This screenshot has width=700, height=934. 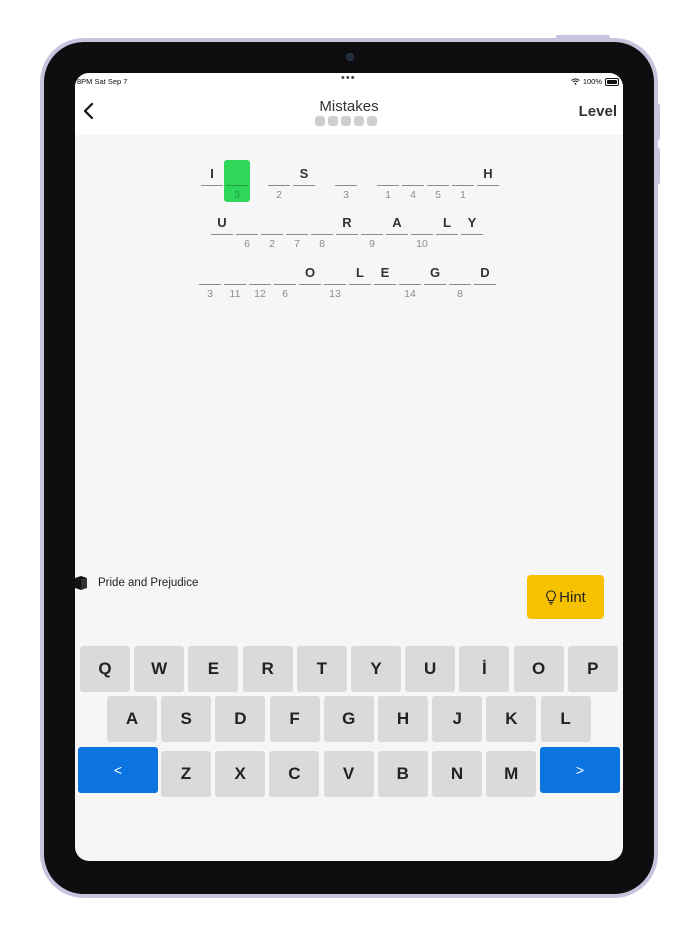 What do you see at coordinates (402, 774) in the screenshot?
I see `key-row3-4: B` at bounding box center [402, 774].